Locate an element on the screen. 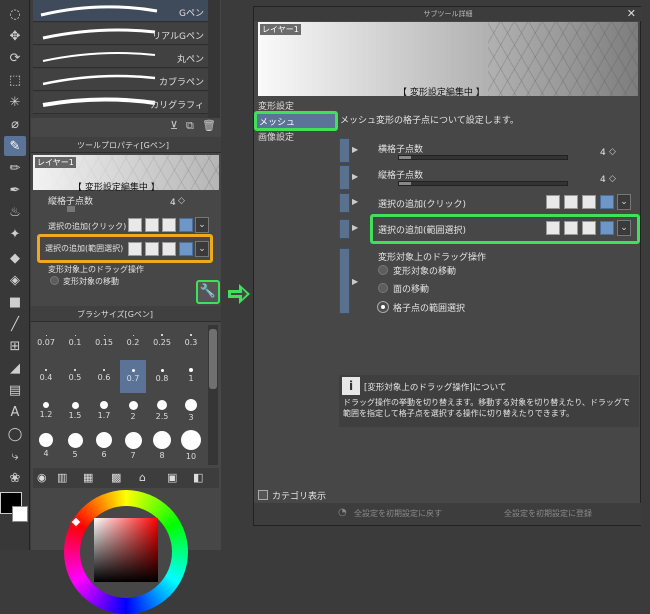 The height and width of the screenshot is (614, 650). color-set-tab-icon: ▦ is located at coordinates (88, 477).